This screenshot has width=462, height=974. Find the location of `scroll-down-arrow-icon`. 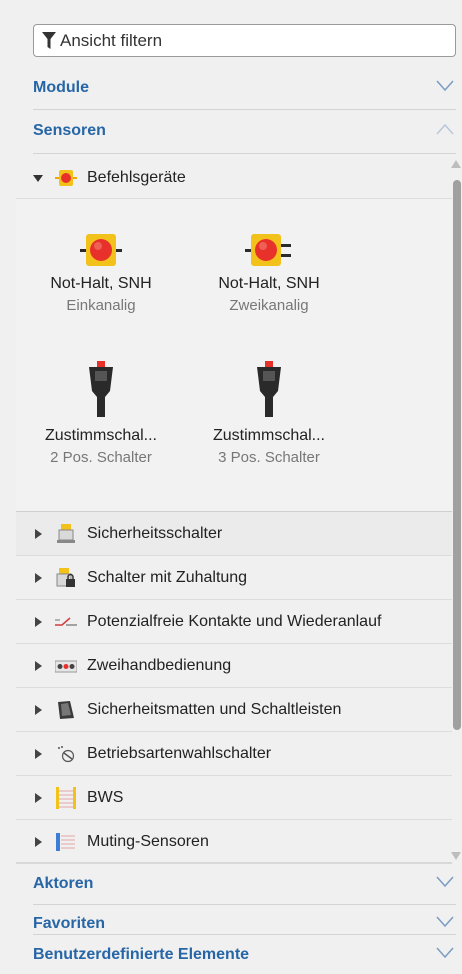

scroll-down-arrow-icon is located at coordinates (456, 856).